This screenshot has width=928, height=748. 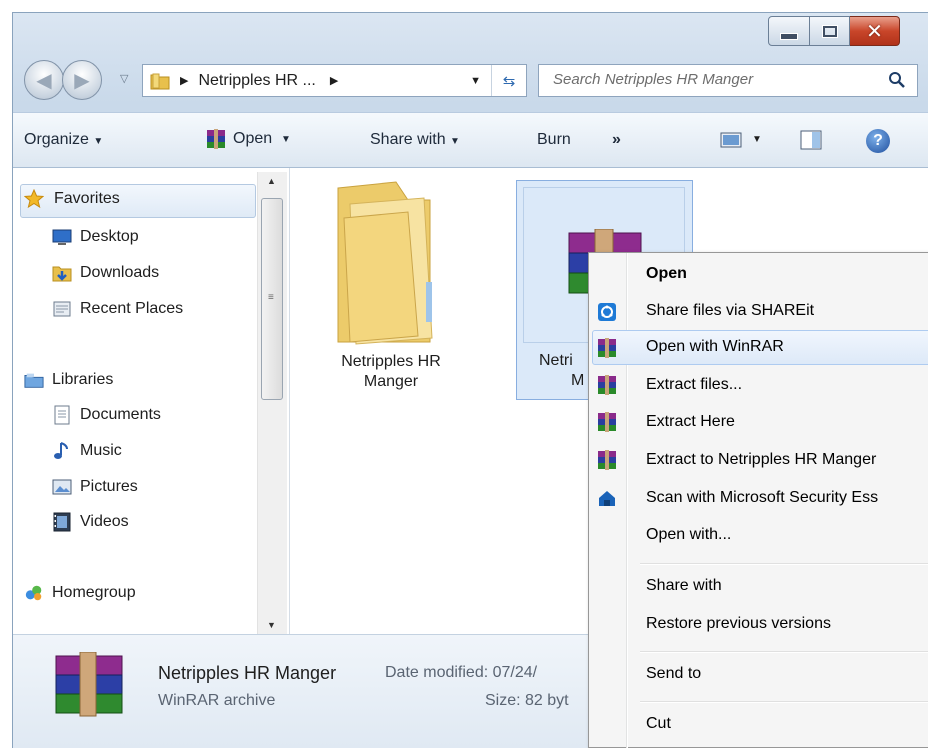 I want to click on open-label: Open, so click(x=253, y=138).